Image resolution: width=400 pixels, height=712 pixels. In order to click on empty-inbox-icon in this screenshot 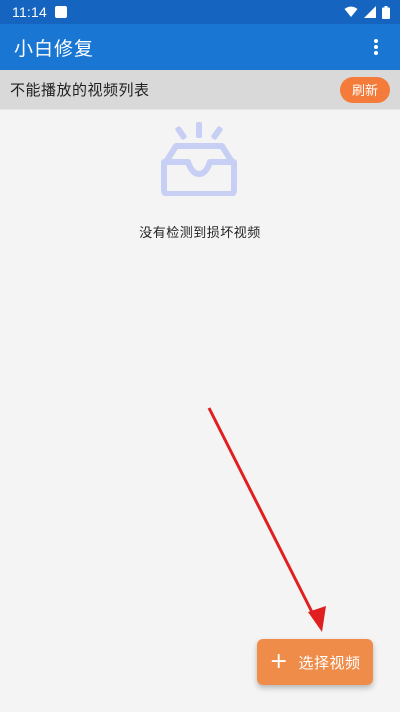, I will do `click(199, 159)`.